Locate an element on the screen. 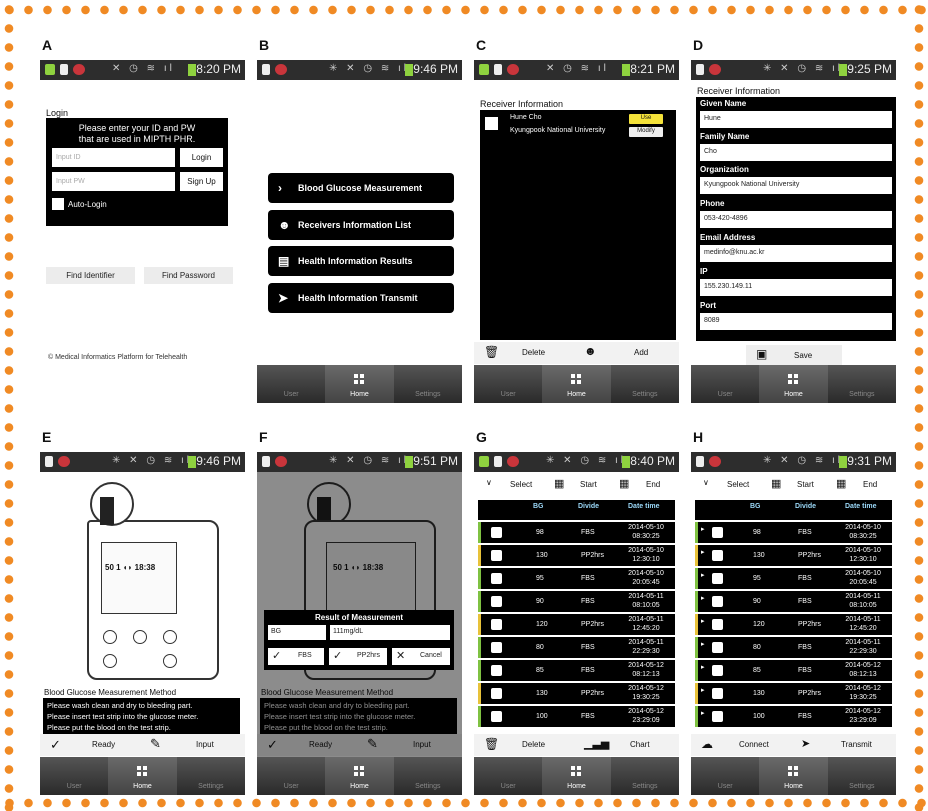 This screenshot has width=928, height=811. menu-health-results: ▤ Health Information Results is located at coordinates (361, 261).